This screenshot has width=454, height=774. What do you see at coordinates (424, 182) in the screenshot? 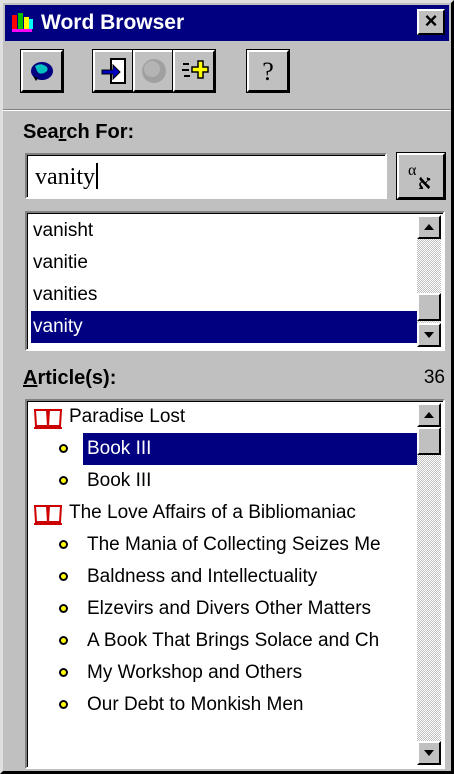
I see `svg-text: א` at bounding box center [424, 182].